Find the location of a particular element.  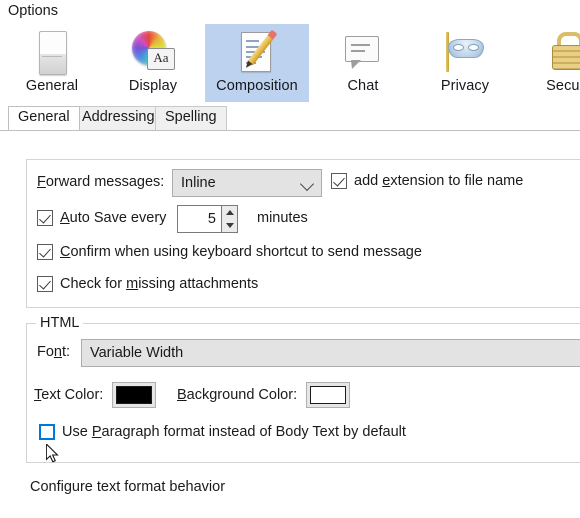

add-extension-checkbox is located at coordinates (339, 181).